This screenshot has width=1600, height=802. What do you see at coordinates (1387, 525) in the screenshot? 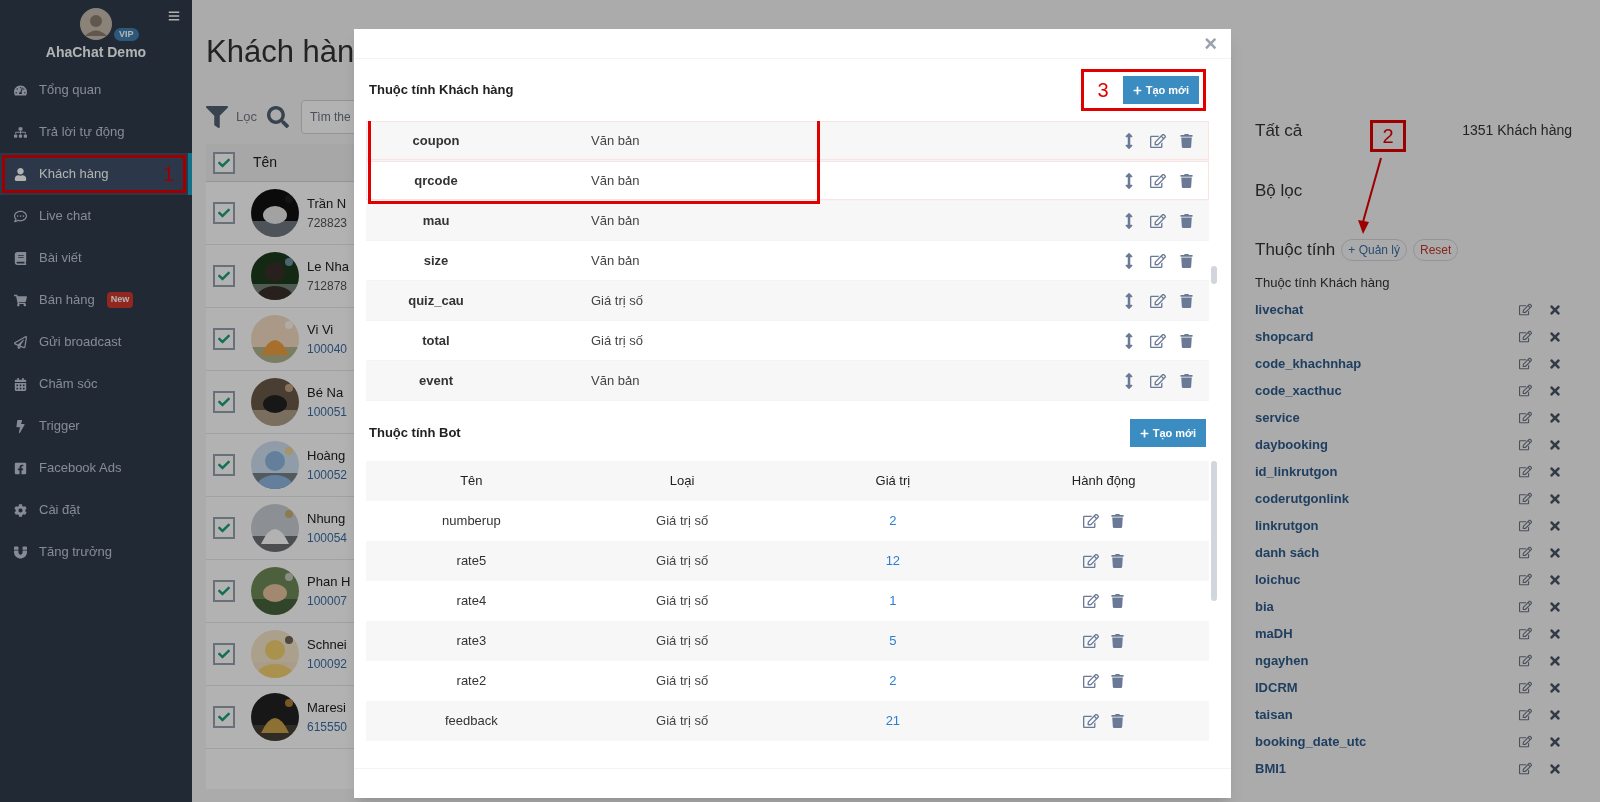
I see `attribute-link: linkrutgon` at bounding box center [1387, 525].